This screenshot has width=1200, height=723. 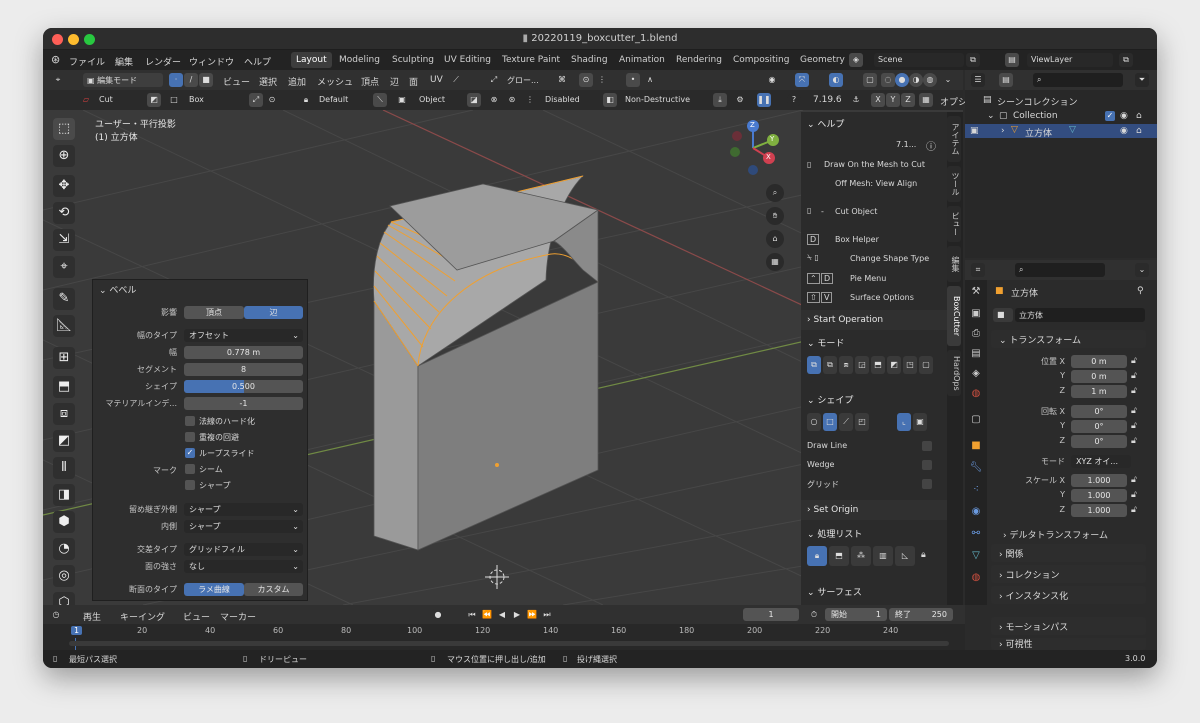 What do you see at coordinates (737, 136) in the screenshot?
I see `gizmo-neg-x` at bounding box center [737, 136].